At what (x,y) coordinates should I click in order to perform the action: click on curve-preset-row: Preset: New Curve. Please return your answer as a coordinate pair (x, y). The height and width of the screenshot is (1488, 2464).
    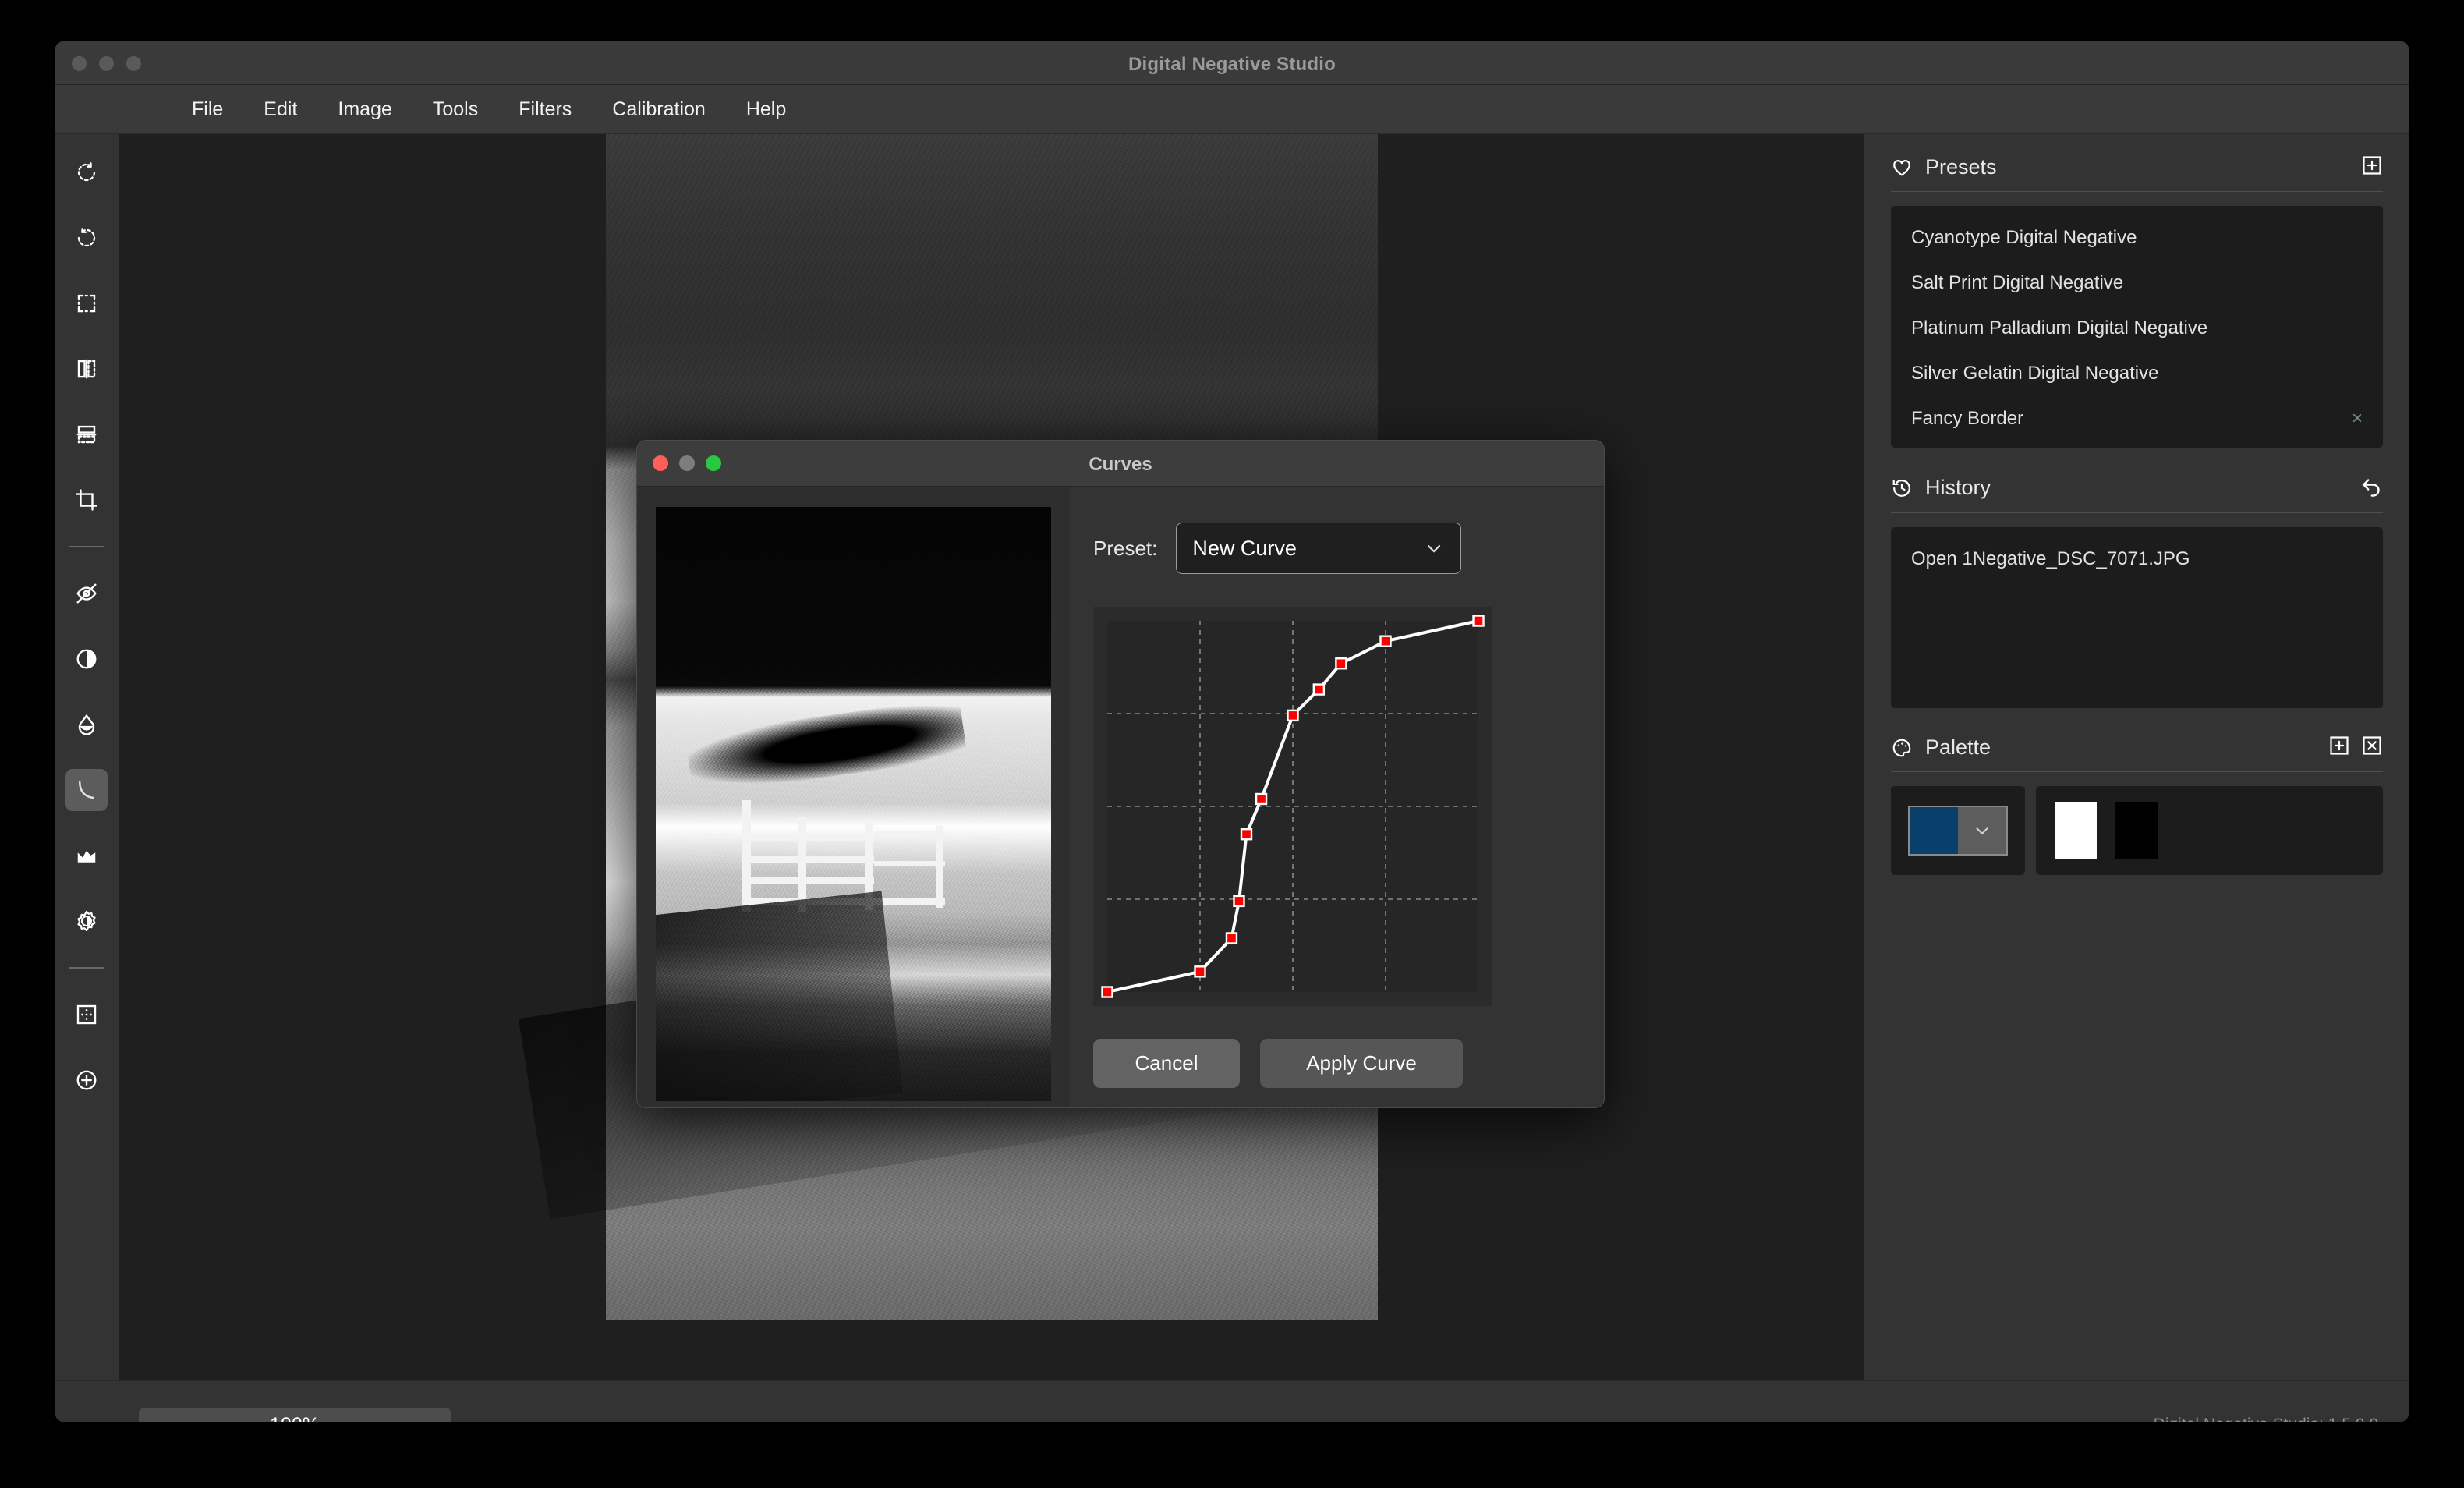
    Looking at the image, I should click on (1333, 548).